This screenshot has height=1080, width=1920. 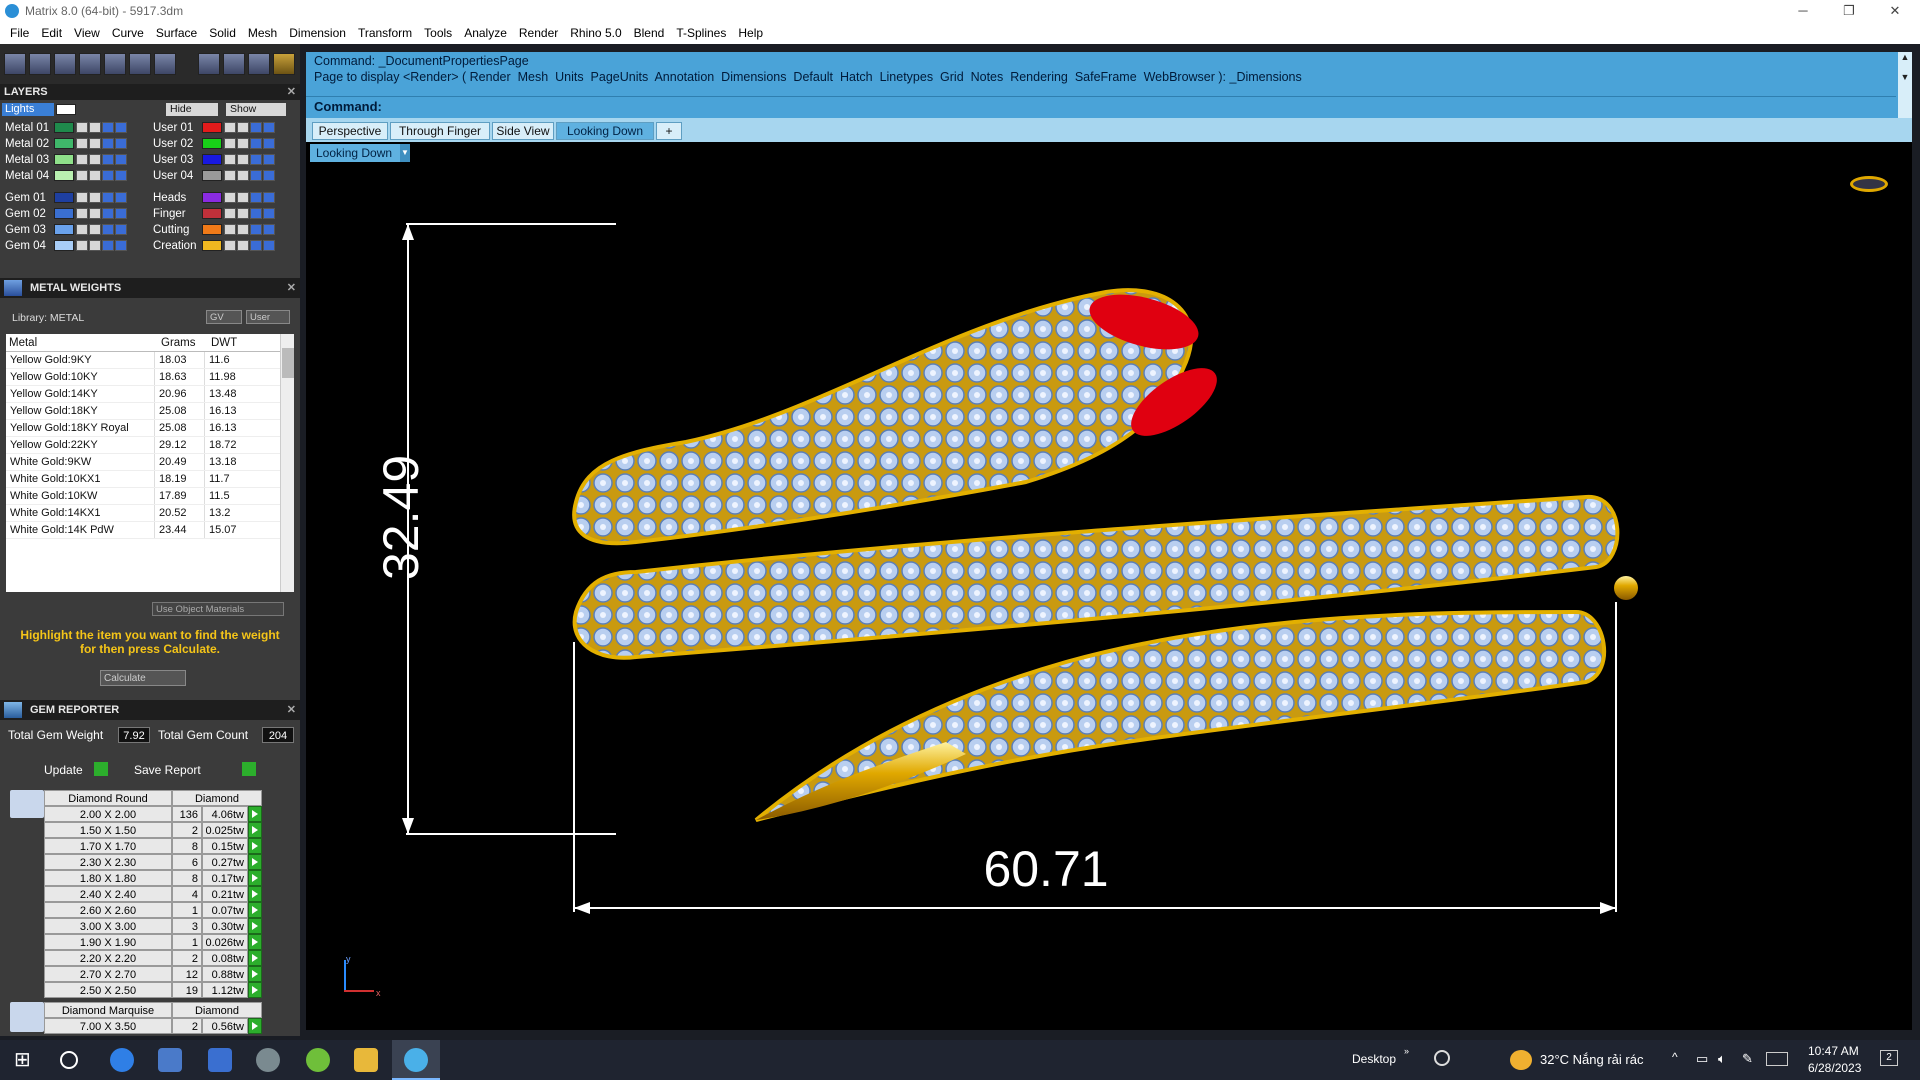 What do you see at coordinates (1374, 1059) in the screenshot?
I see `desktop-toolbar: Desktop` at bounding box center [1374, 1059].